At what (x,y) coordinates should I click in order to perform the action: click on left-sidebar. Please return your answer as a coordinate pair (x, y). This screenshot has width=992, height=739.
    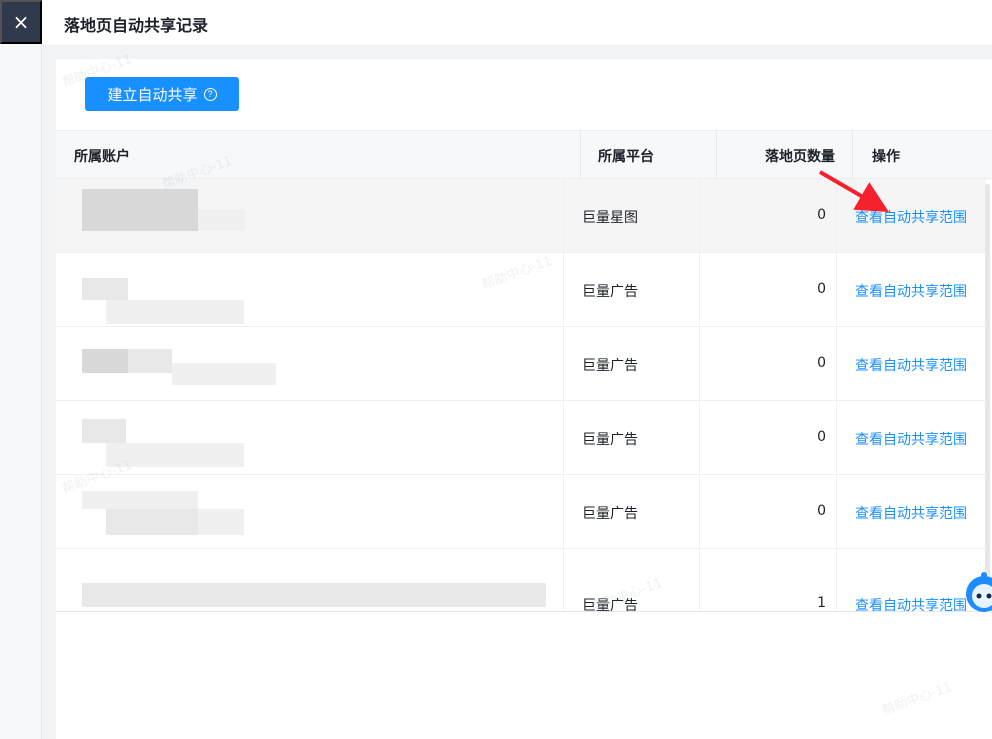
    Looking at the image, I should click on (21, 369).